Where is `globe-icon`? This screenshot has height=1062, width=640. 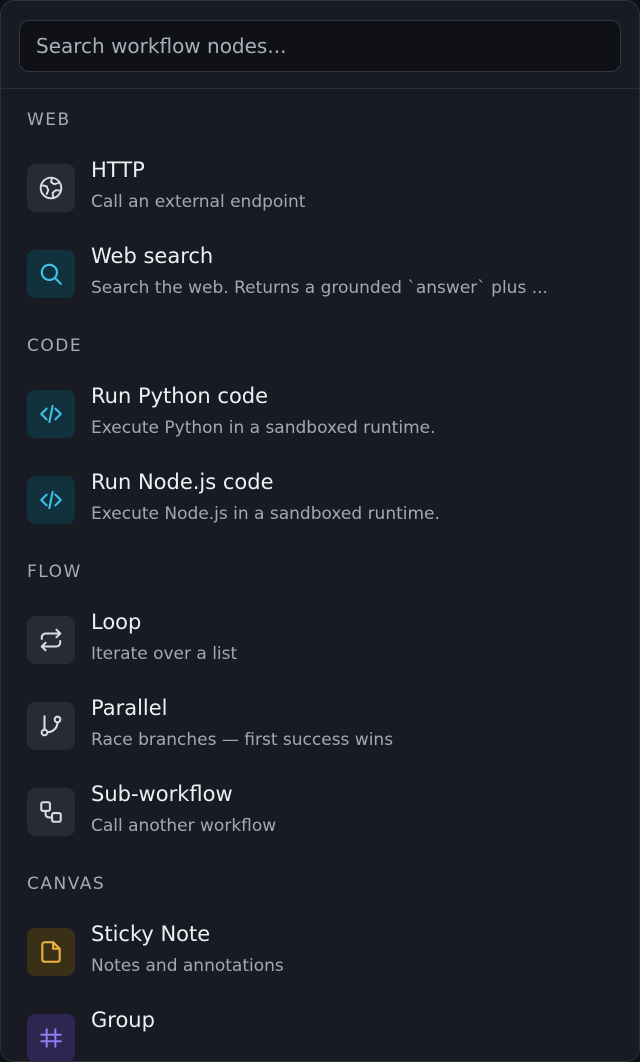 globe-icon is located at coordinates (51, 188).